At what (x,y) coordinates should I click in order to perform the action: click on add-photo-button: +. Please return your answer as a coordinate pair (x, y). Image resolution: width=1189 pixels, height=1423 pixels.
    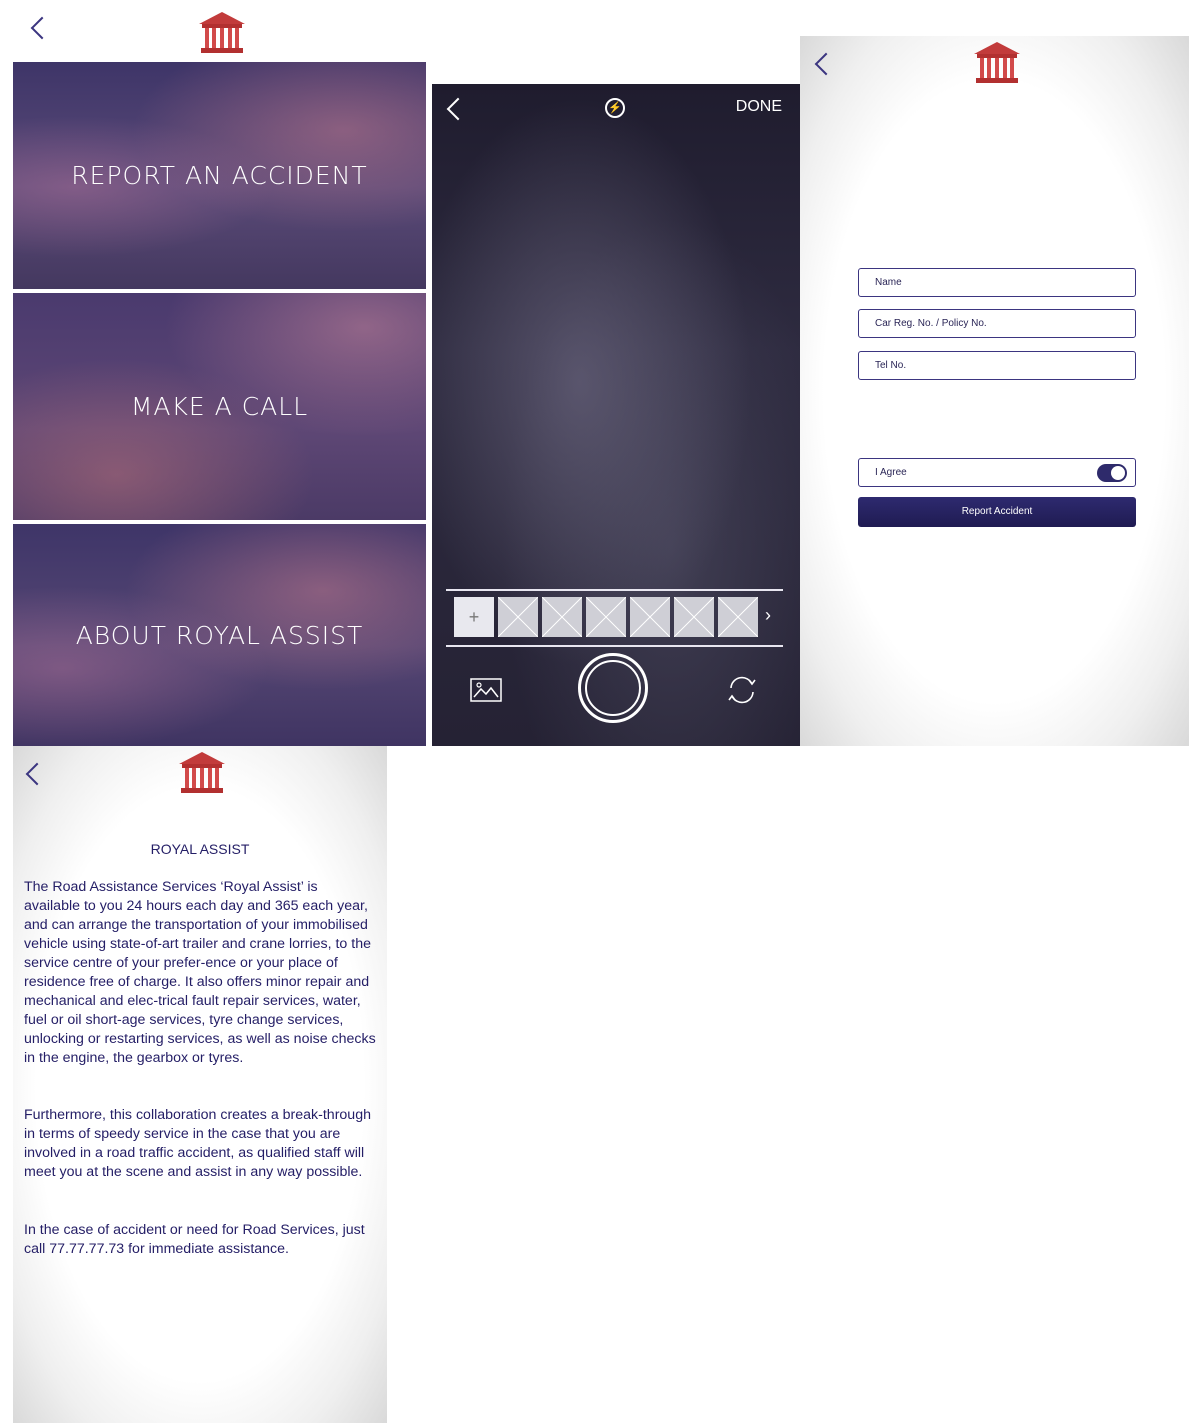
    Looking at the image, I should click on (474, 617).